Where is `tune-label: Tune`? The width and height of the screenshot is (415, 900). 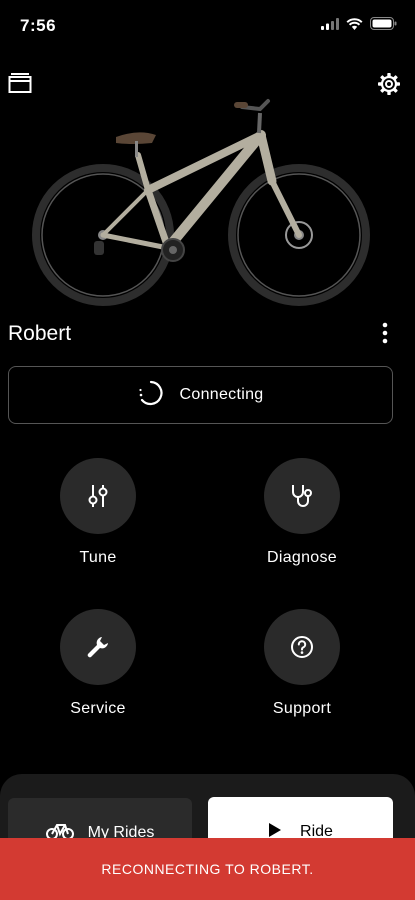
tune-label: Tune is located at coordinates (98, 557).